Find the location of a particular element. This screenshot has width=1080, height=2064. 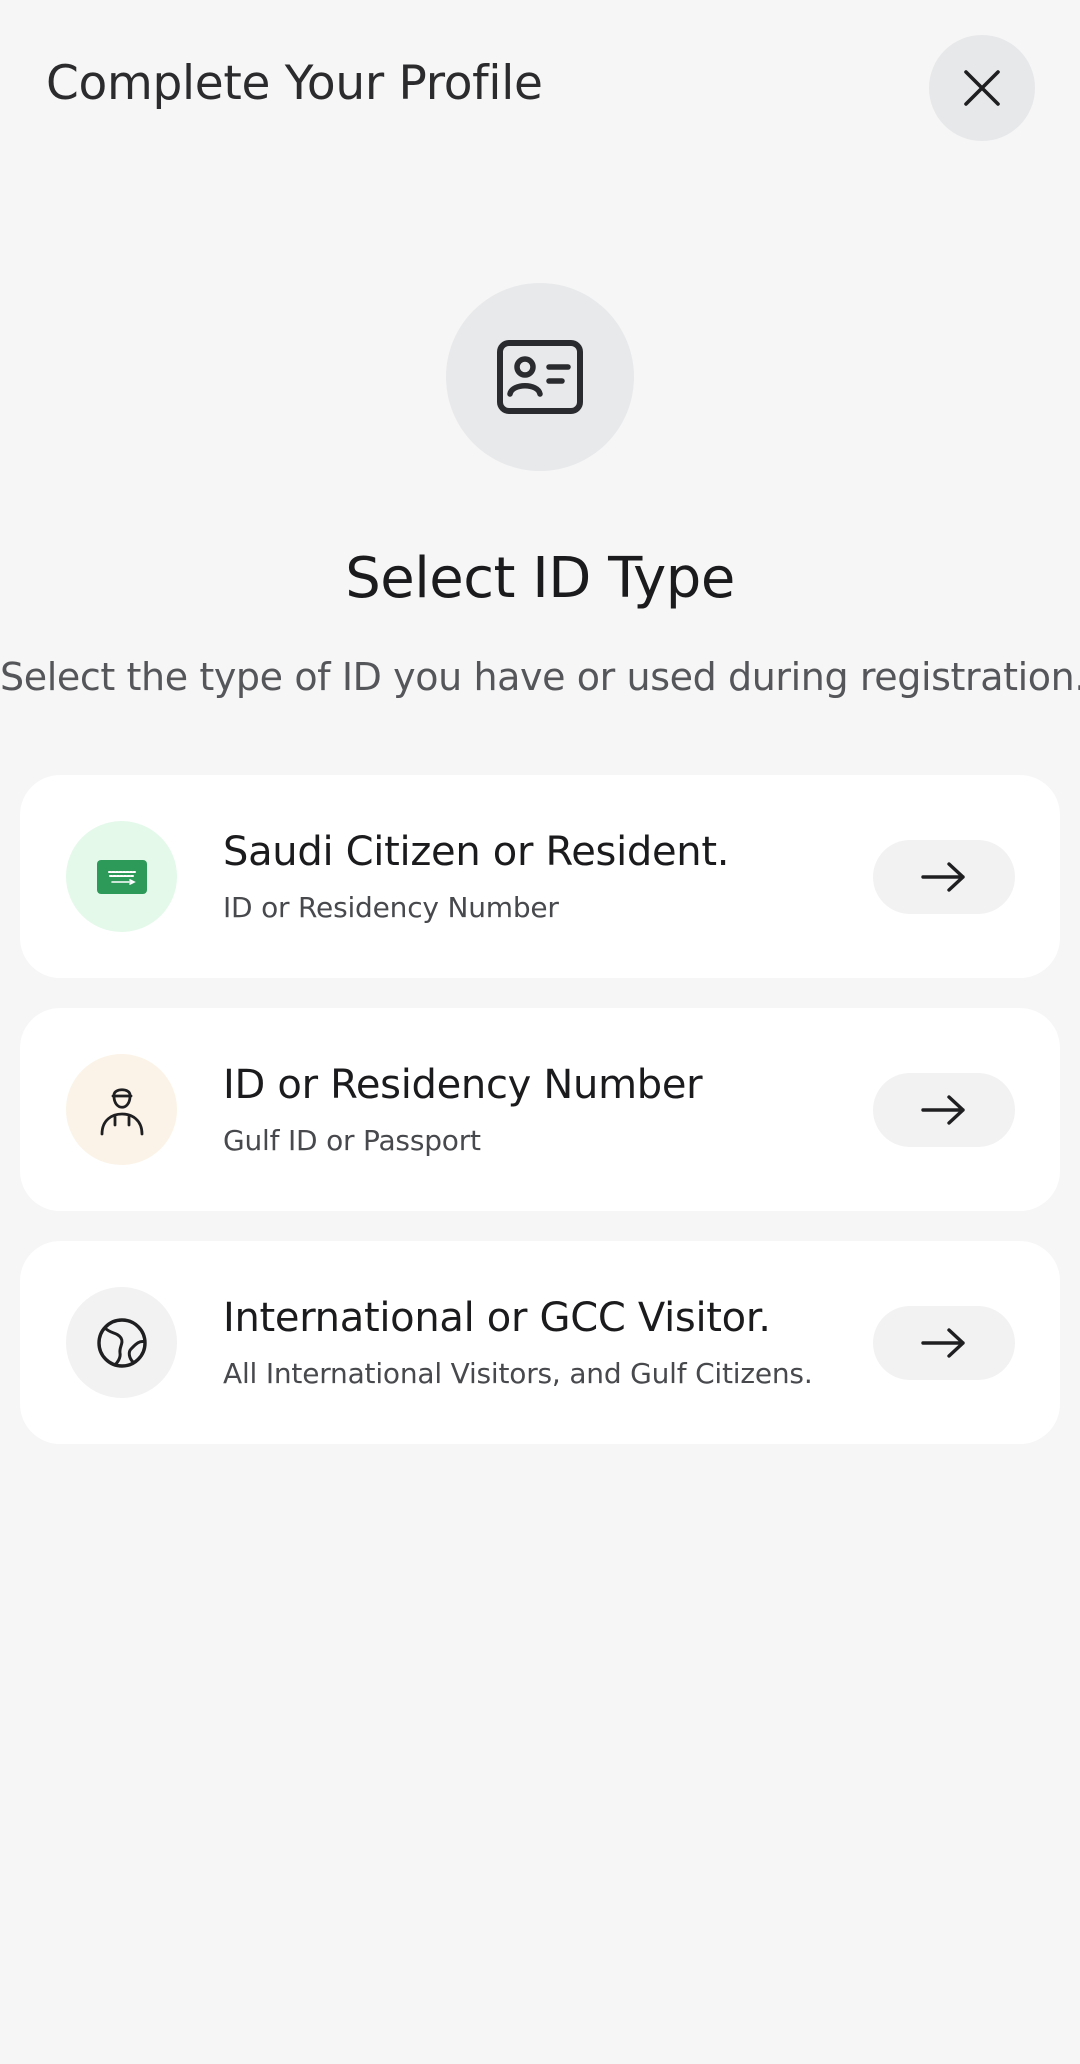

id-card-icon is located at coordinates (540, 377).